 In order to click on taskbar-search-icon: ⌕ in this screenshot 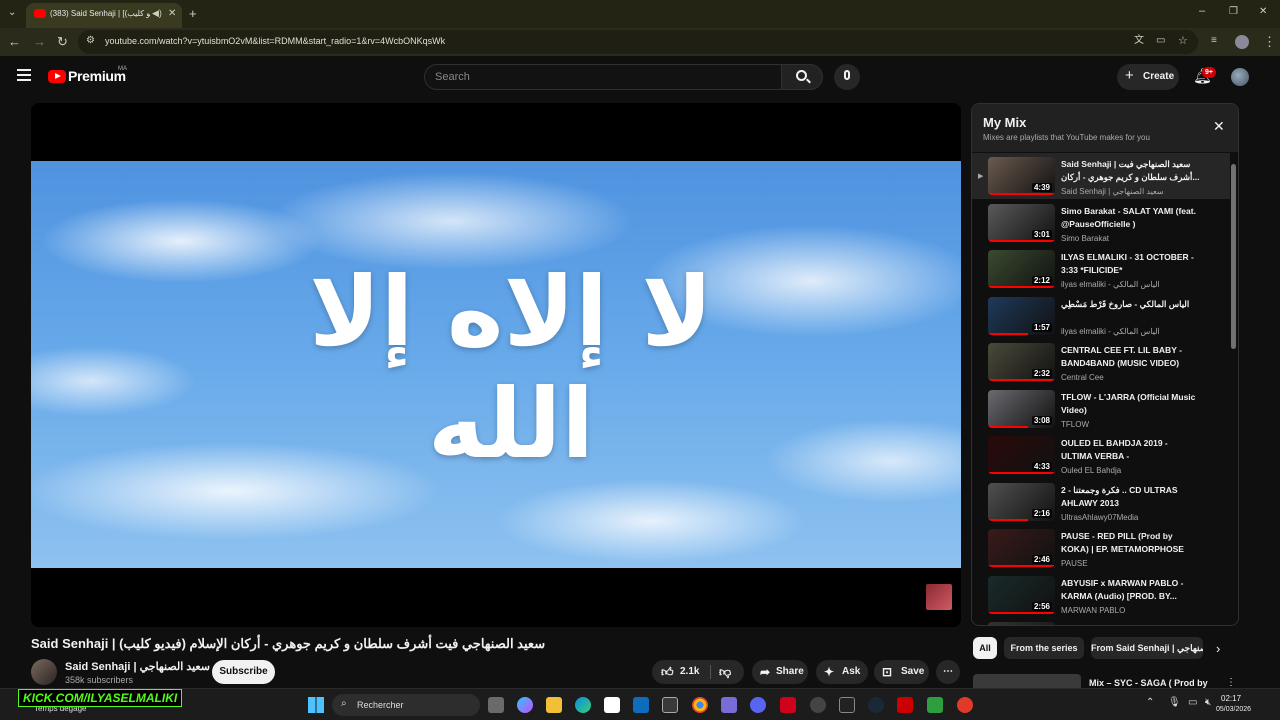, I will do `click(344, 703)`.